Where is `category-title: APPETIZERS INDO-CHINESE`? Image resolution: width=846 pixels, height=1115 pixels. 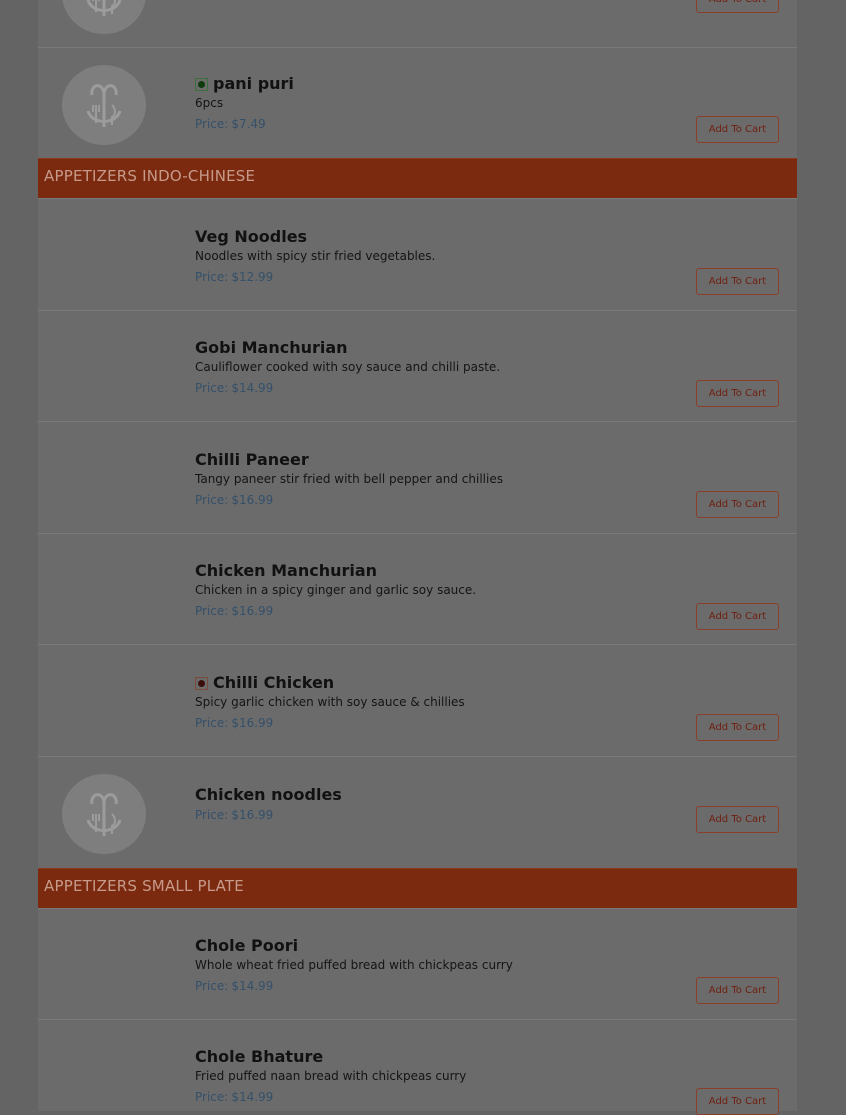 category-title: APPETIZERS INDO-CHINESE is located at coordinates (150, 176).